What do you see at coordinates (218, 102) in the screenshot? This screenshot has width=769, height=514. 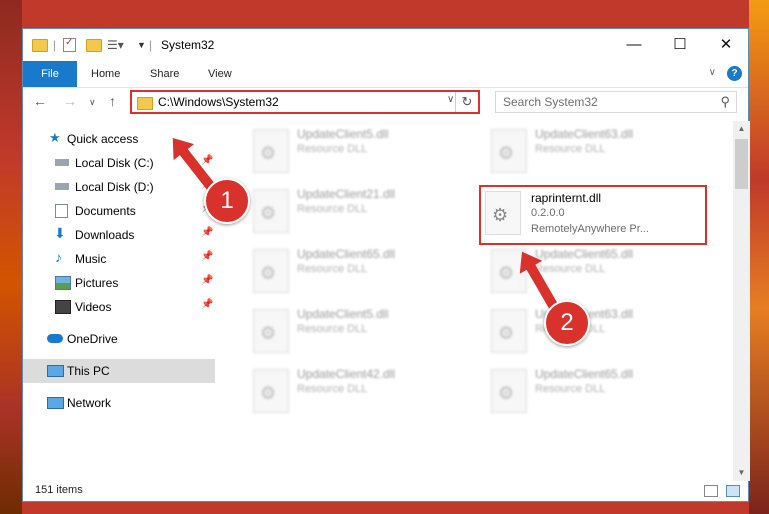 I see `address-path: C:\Windows\System32` at bounding box center [218, 102].